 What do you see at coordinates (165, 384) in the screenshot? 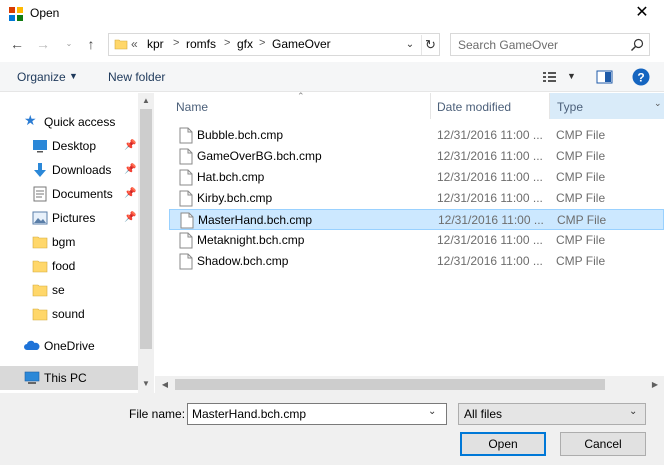
I see `scroll-left-arrow-icon: ◀` at bounding box center [165, 384].